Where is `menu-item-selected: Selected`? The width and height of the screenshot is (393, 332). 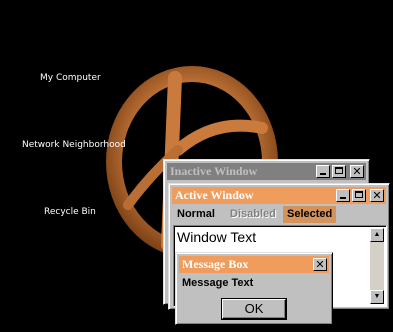
menu-item-selected: Selected is located at coordinates (310, 214).